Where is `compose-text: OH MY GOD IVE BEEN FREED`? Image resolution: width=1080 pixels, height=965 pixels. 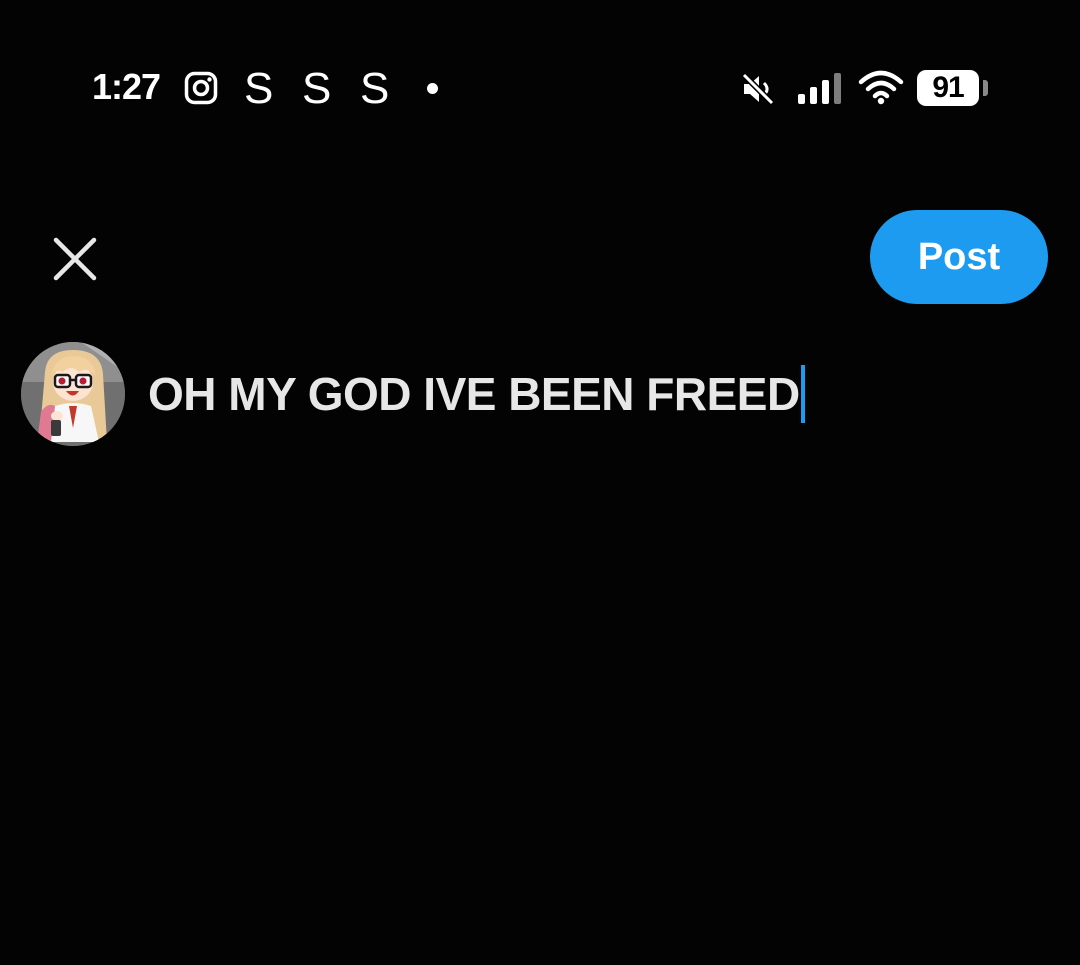 compose-text: OH MY GOD IVE BEEN FREED is located at coordinates (474, 394).